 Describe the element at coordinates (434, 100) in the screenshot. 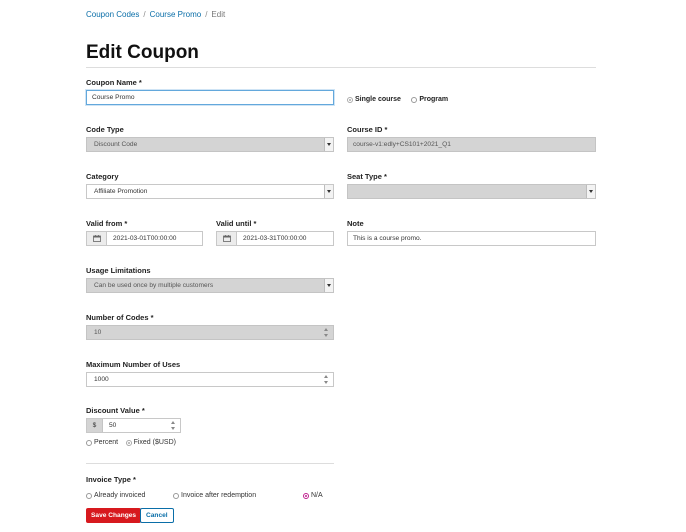

I see `program-label: Program` at that location.